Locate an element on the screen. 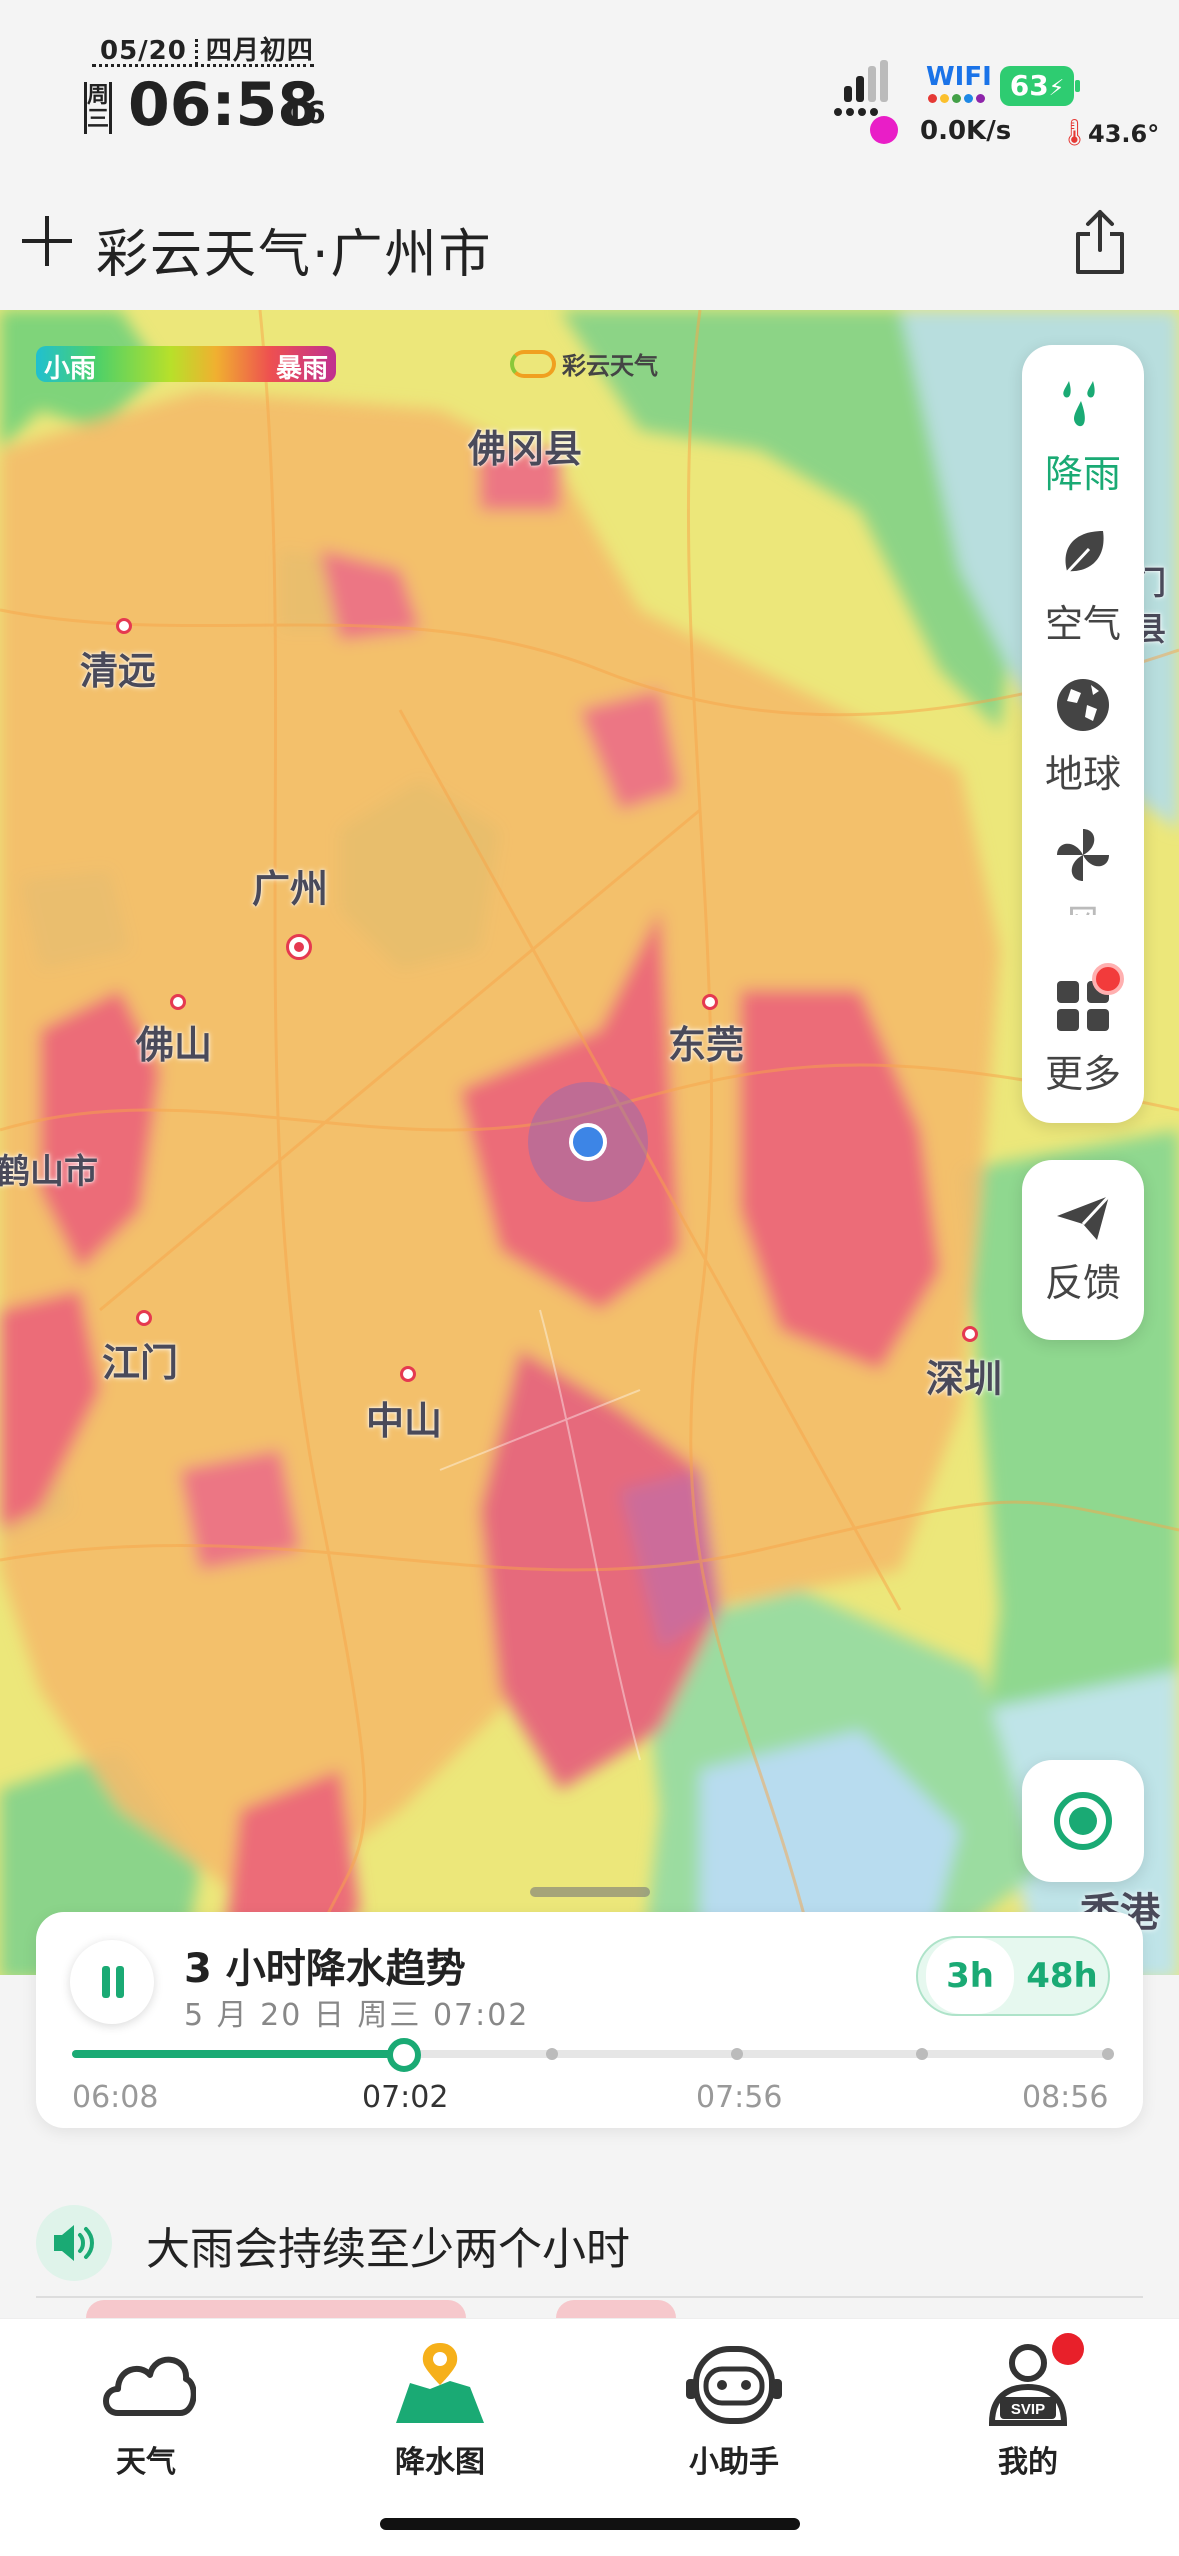  svg-text: SVIP is located at coordinates (1028, 2409).